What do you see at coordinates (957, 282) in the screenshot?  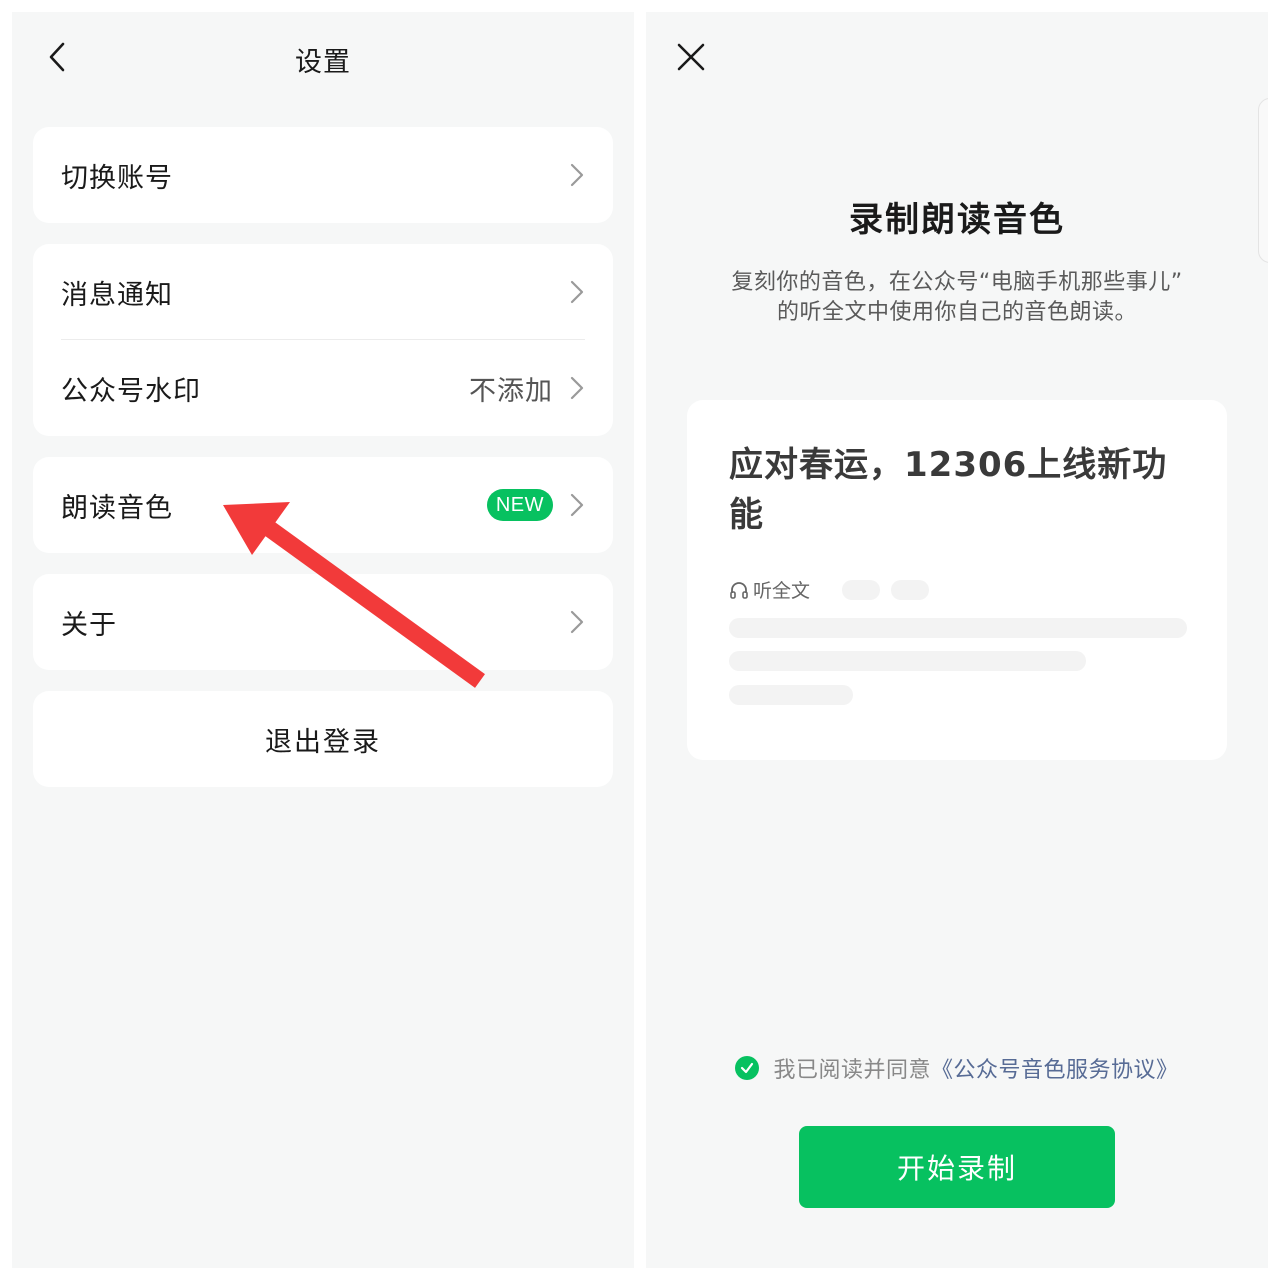 I see `record-description-line1: 复刻你的音色，在公众号“电脑手机那些事儿”` at bounding box center [957, 282].